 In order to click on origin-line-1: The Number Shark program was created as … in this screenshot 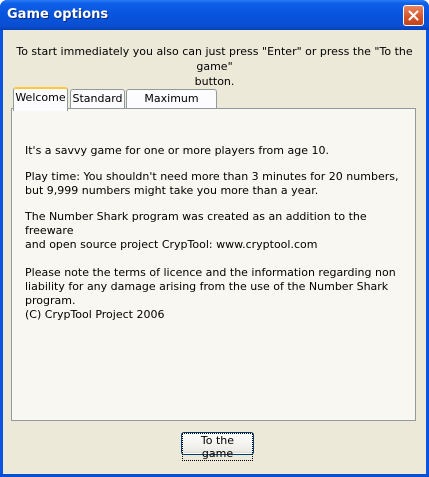, I will do `click(196, 223)`.